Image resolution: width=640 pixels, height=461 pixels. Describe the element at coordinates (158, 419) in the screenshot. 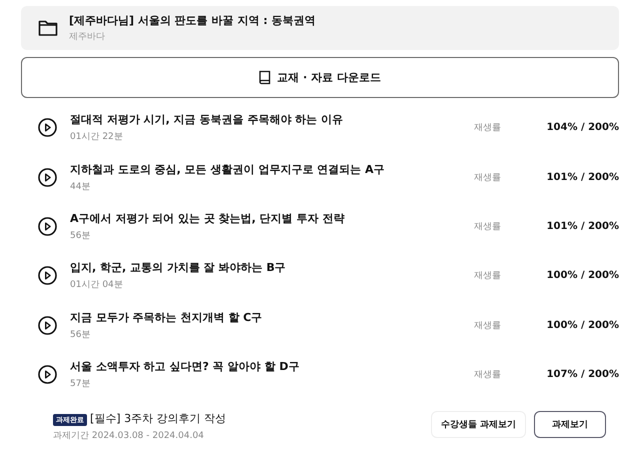

I see `assignment-title: [필수] 3주차 강의후기 작성` at that location.